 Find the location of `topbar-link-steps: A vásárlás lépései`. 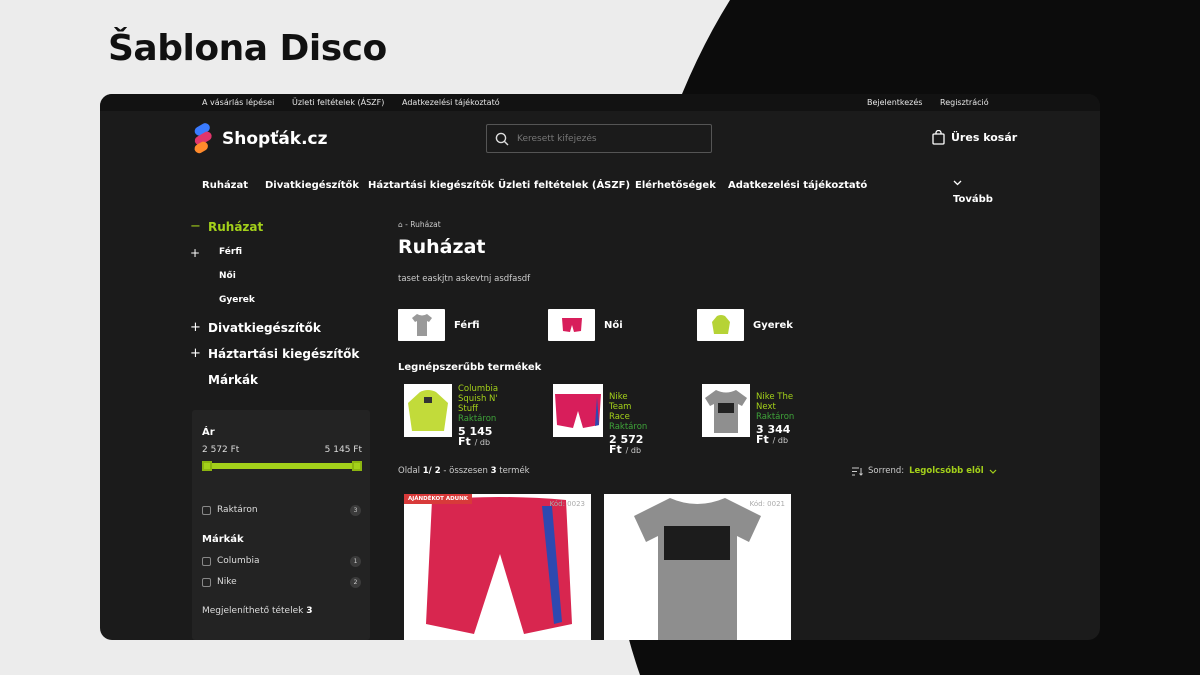

topbar-link-steps: A vásárlás lépései is located at coordinates (238, 102).